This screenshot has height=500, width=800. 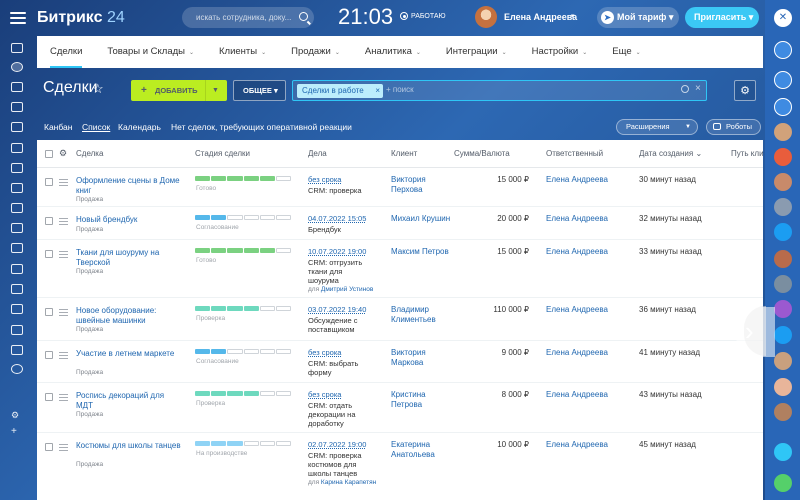 I want to click on col-responsible: Ответственный, so click(x=574, y=153).